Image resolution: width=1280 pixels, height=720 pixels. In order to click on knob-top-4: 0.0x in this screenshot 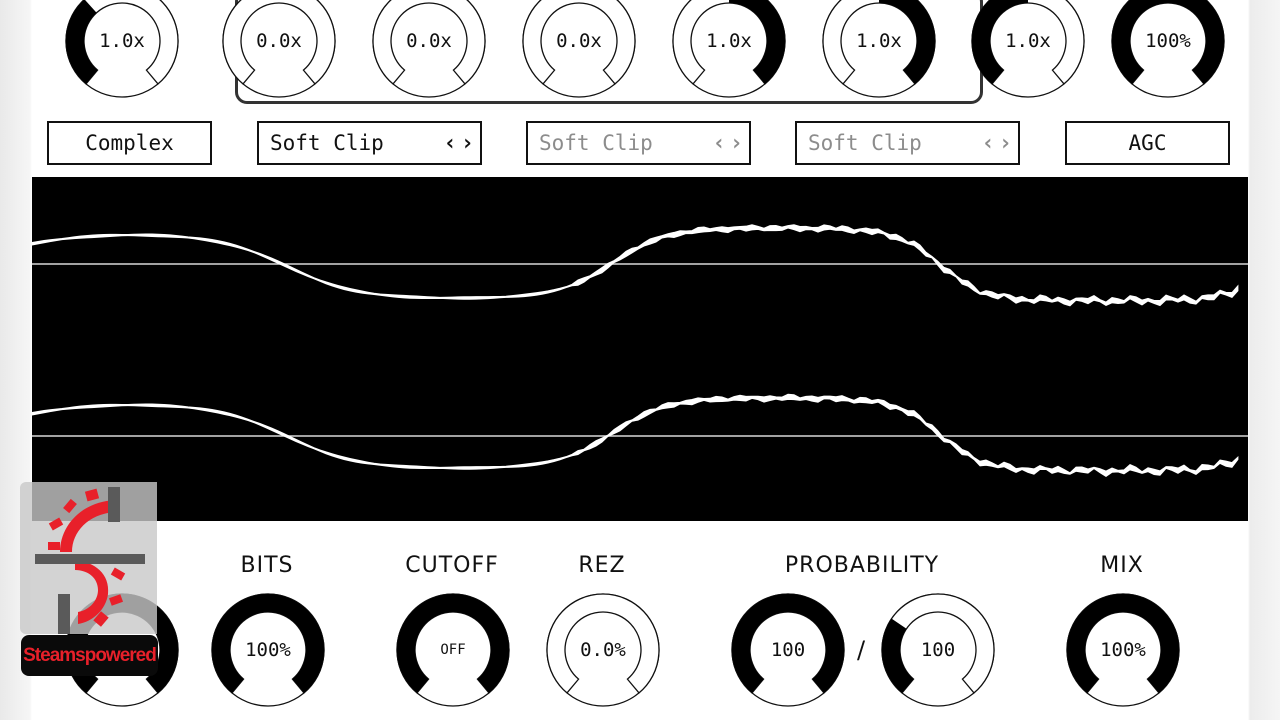, I will do `click(579, 49)`.